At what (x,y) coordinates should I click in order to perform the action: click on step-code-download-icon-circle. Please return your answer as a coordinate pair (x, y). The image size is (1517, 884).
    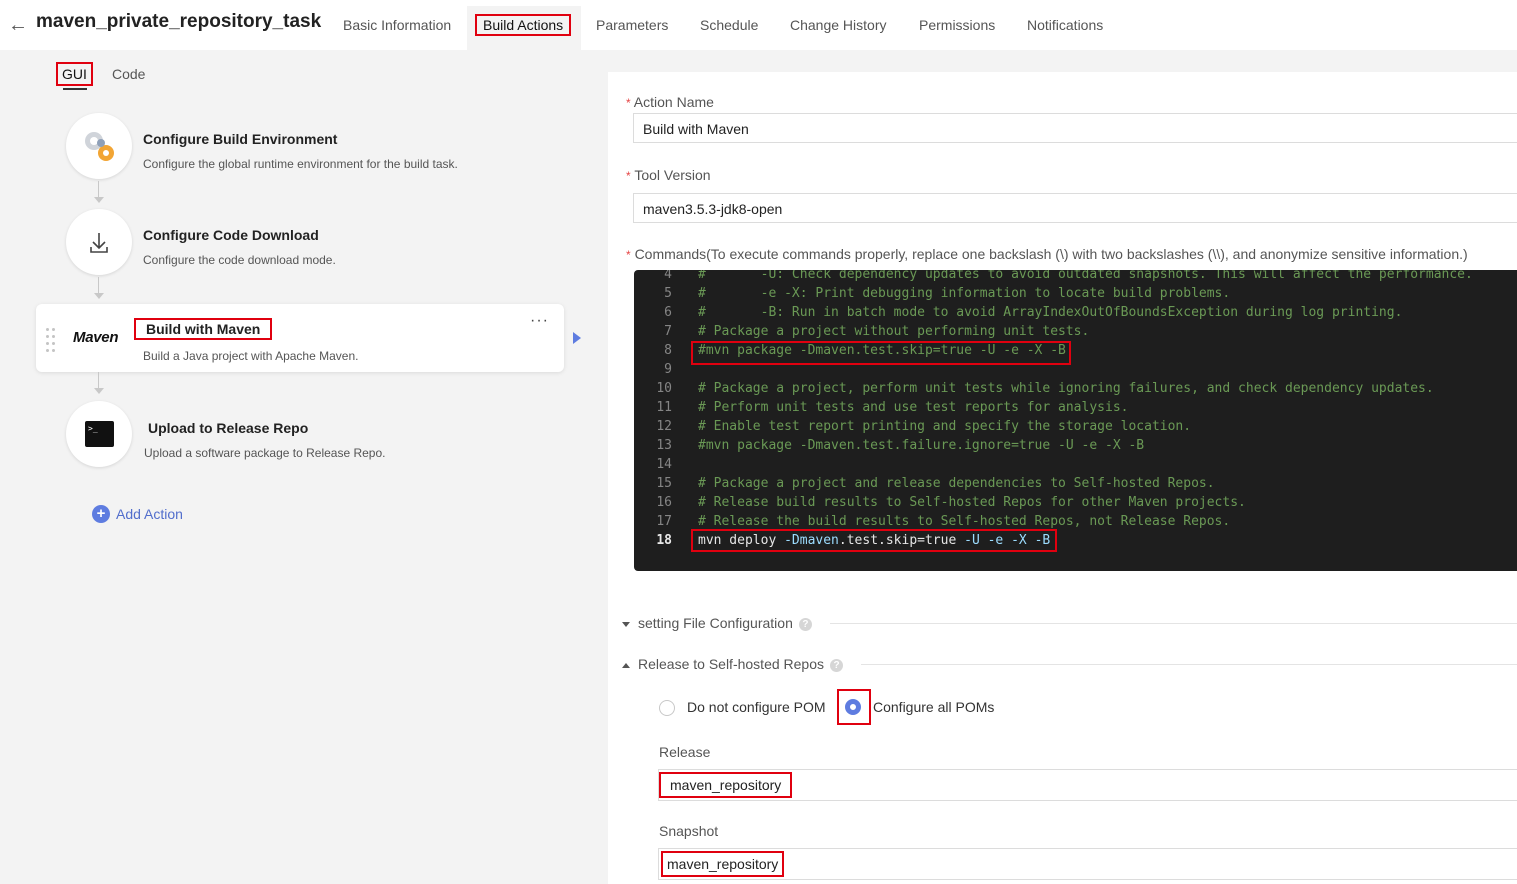
    Looking at the image, I should click on (99, 242).